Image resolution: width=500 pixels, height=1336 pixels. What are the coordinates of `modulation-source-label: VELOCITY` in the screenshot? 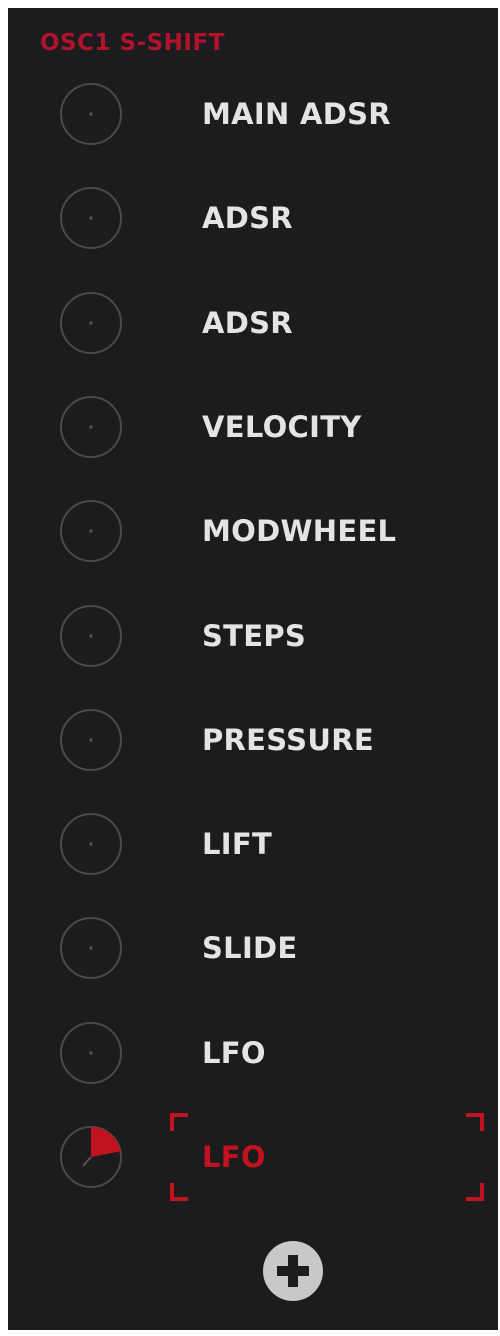 It's located at (282, 426).